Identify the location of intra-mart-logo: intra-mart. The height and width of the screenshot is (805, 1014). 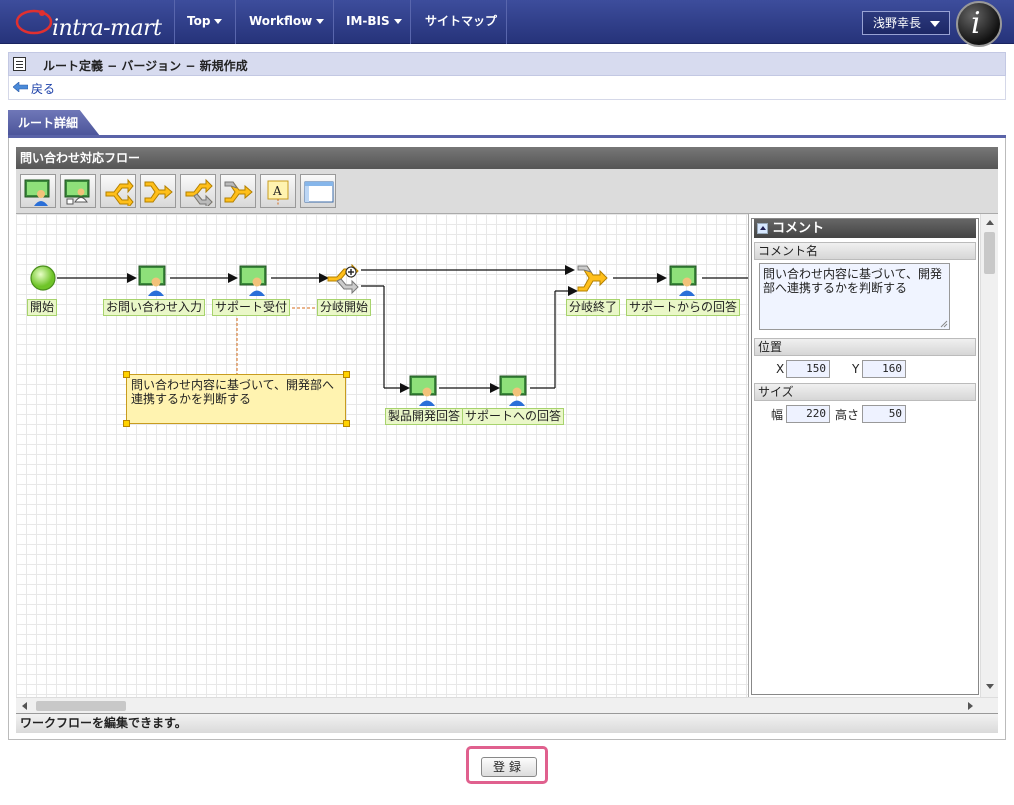
(94, 23).